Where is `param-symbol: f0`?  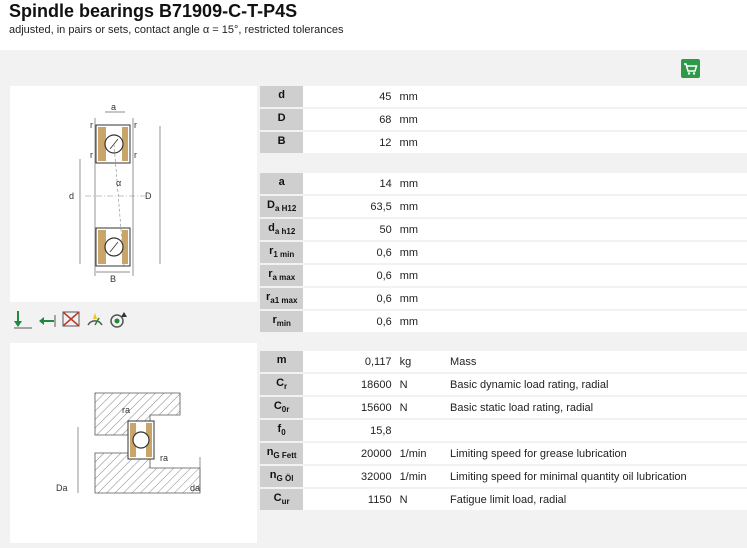 param-symbol: f0 is located at coordinates (282, 431).